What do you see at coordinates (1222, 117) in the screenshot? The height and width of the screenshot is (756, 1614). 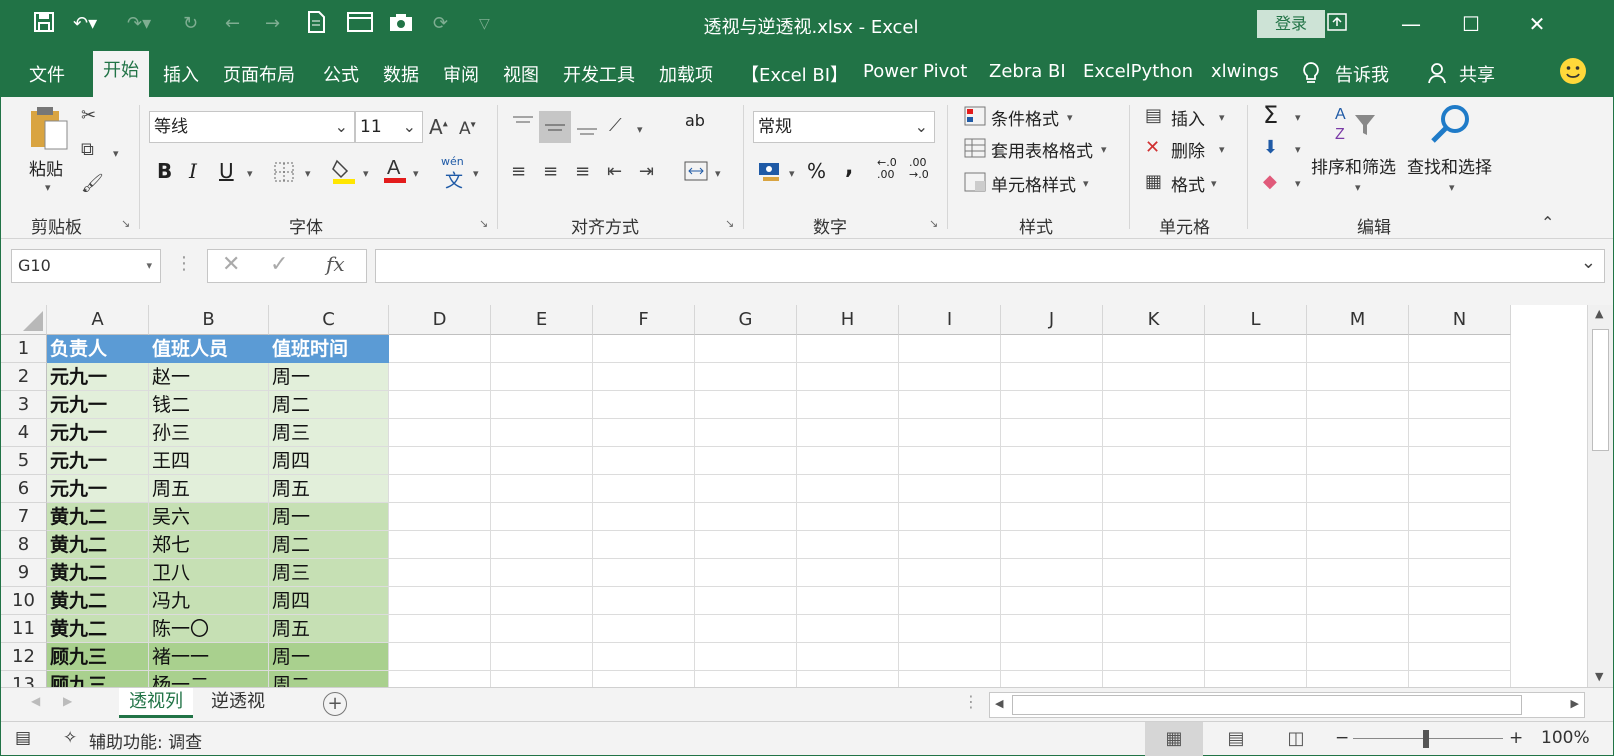 I see `insert-dropdown-icon: ▾` at bounding box center [1222, 117].